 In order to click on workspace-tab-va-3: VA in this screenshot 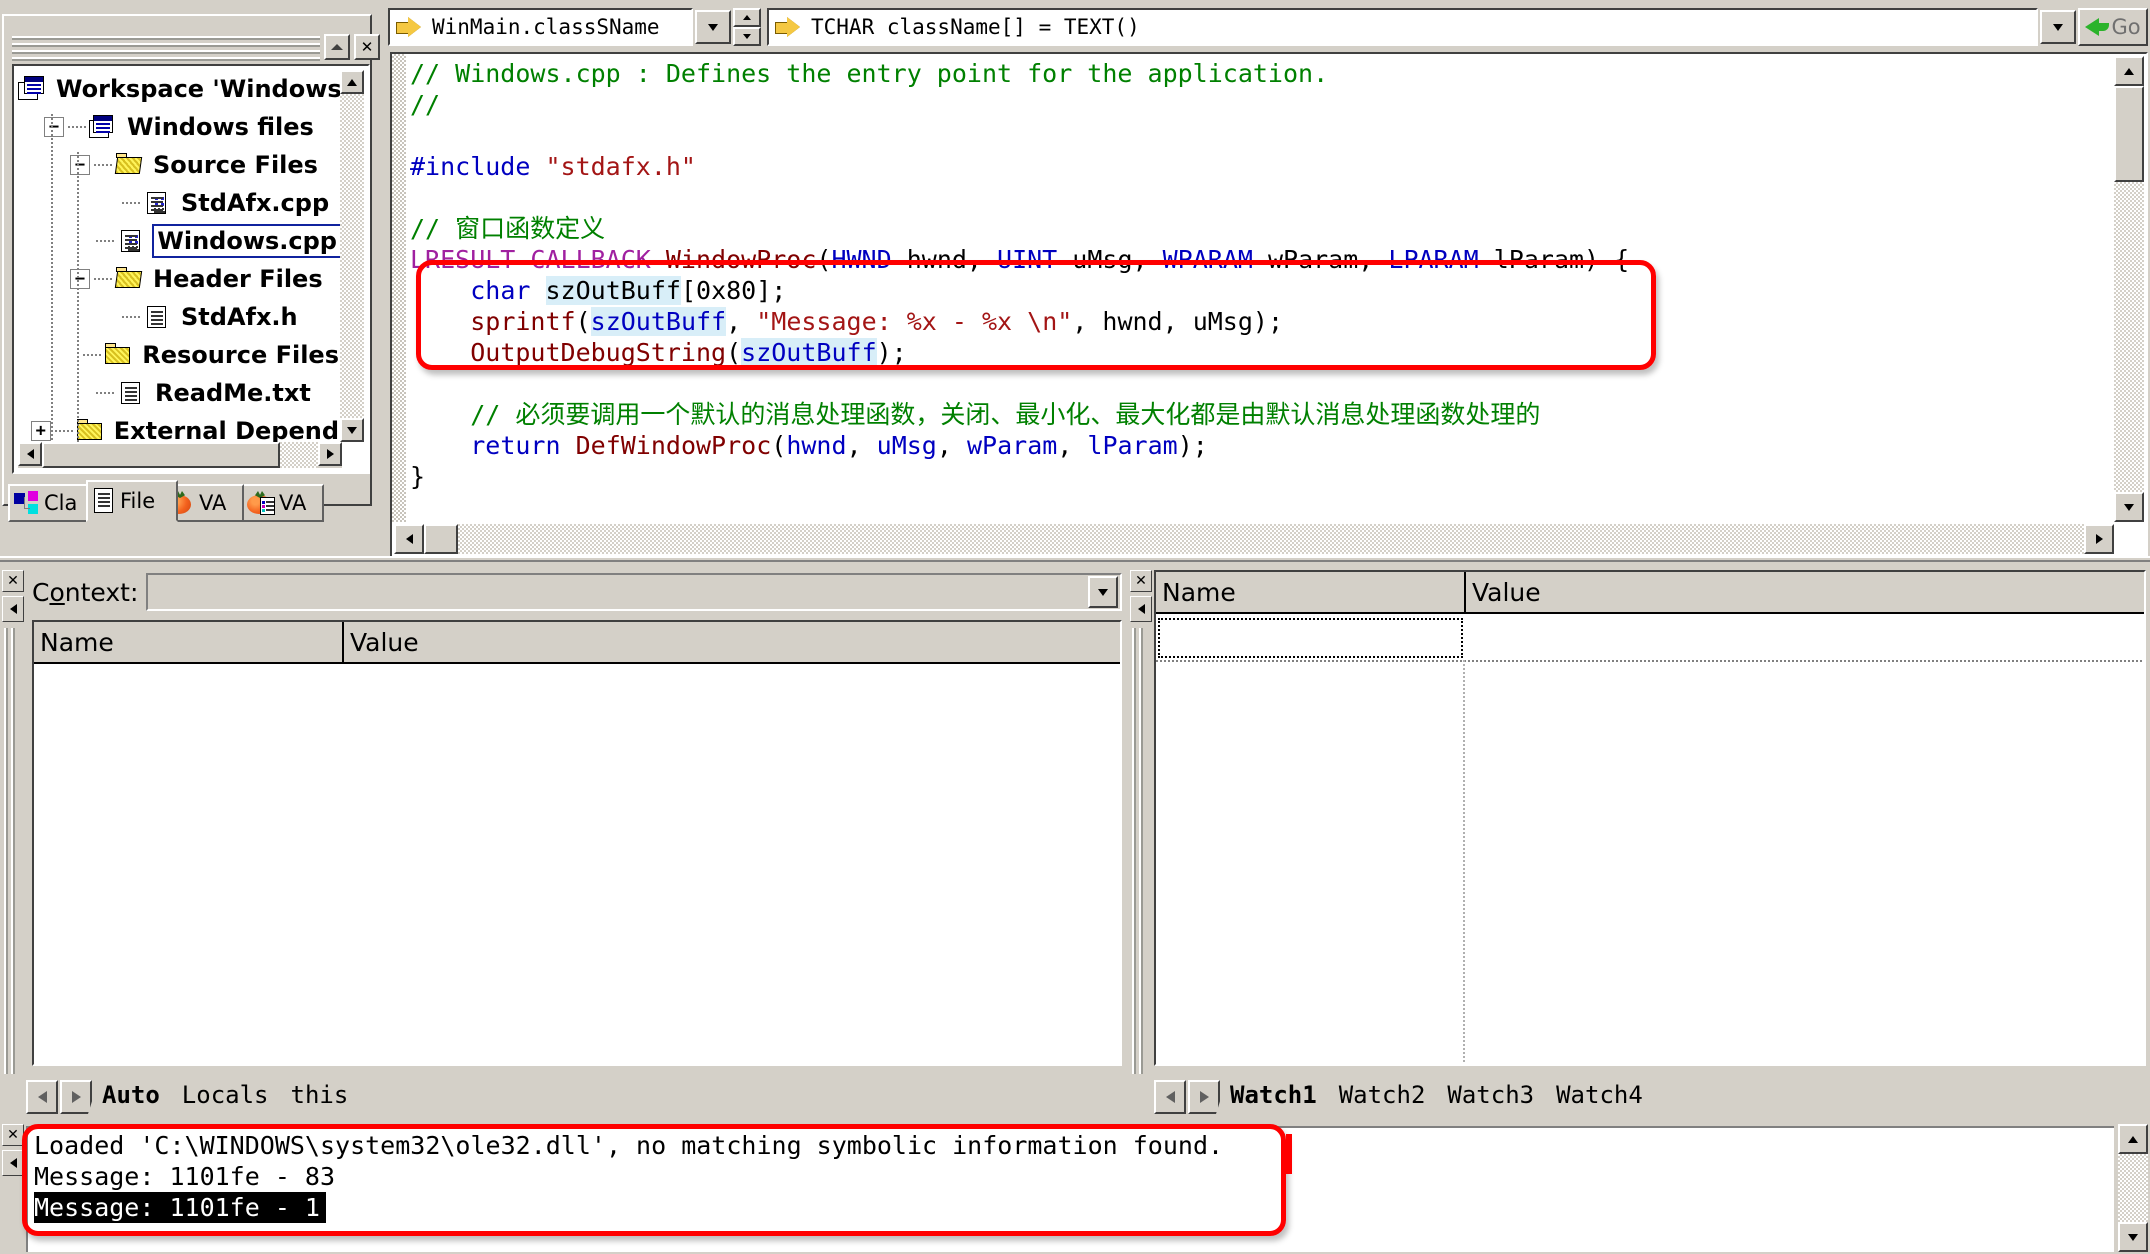, I will do `click(282, 503)`.